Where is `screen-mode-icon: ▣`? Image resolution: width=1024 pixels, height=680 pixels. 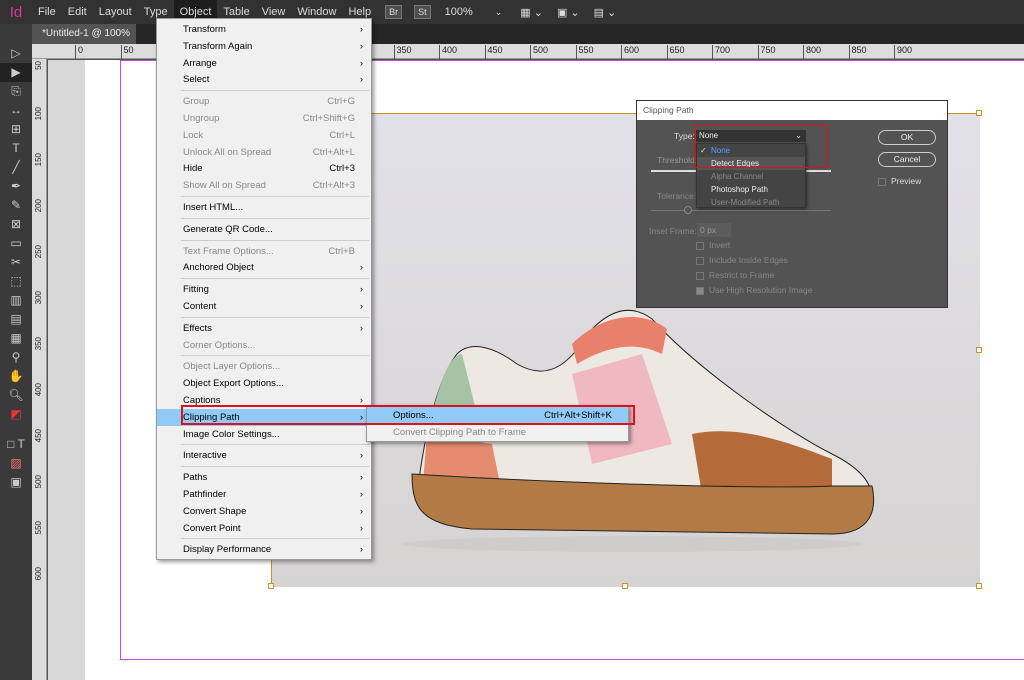 screen-mode-icon: ▣ is located at coordinates (16, 482).